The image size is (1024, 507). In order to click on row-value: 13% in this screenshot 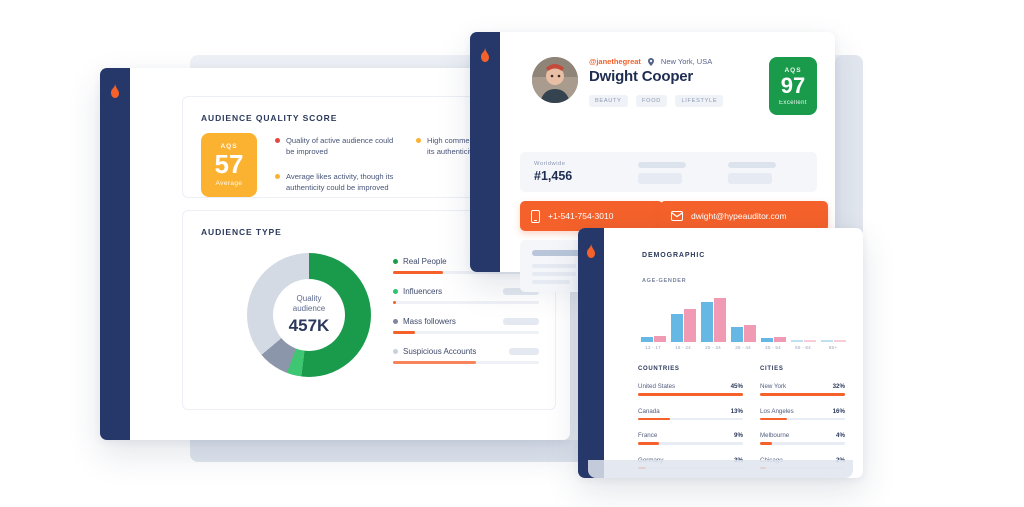, I will do `click(736, 411)`.